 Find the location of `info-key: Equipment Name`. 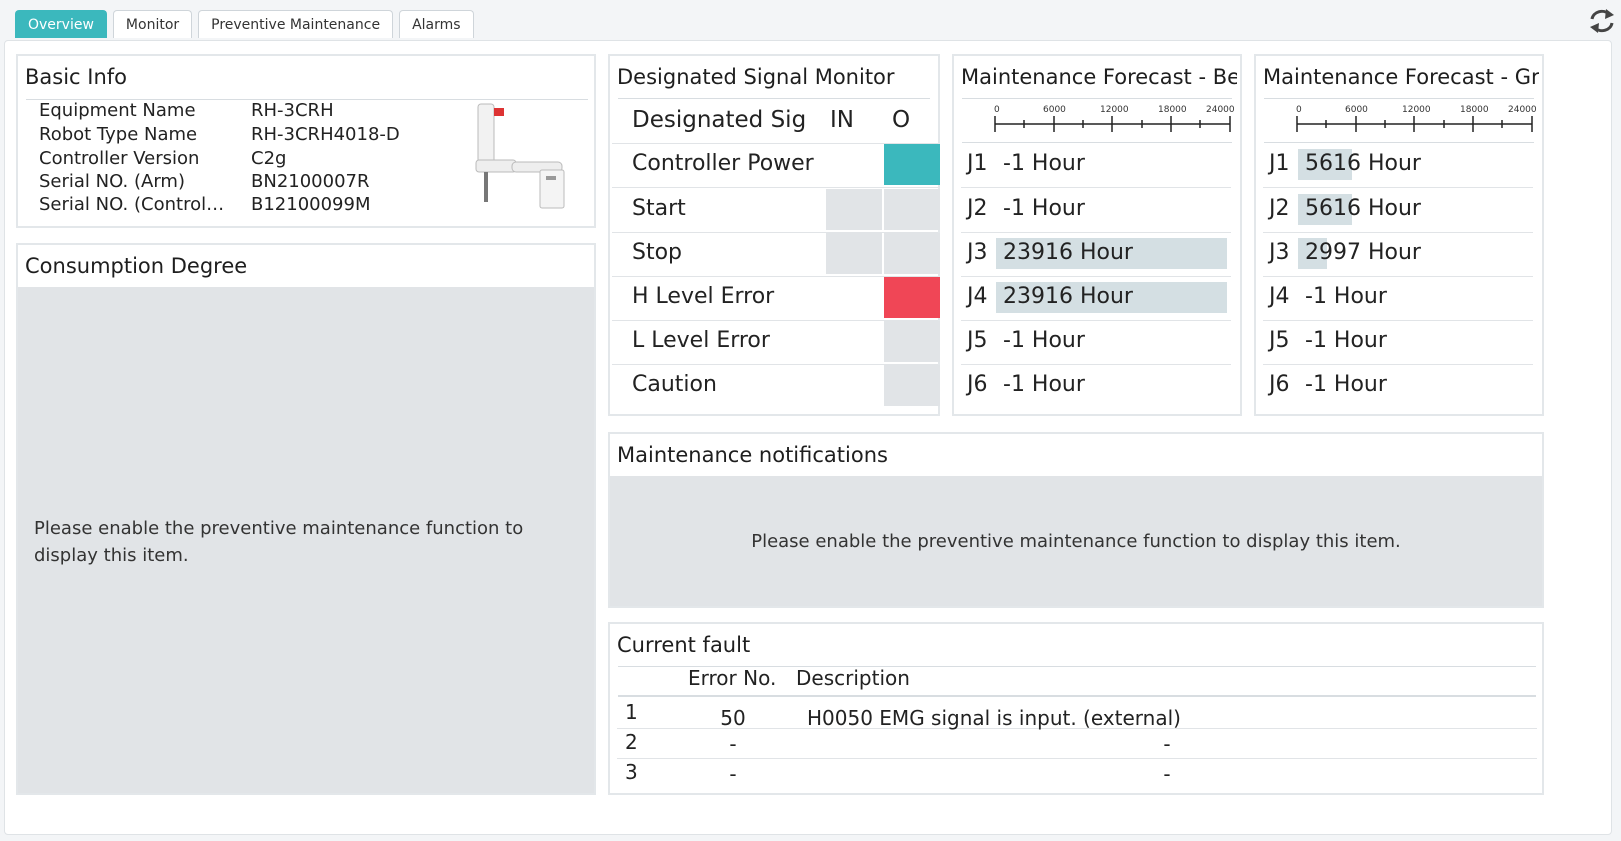

info-key: Equipment Name is located at coordinates (117, 110).